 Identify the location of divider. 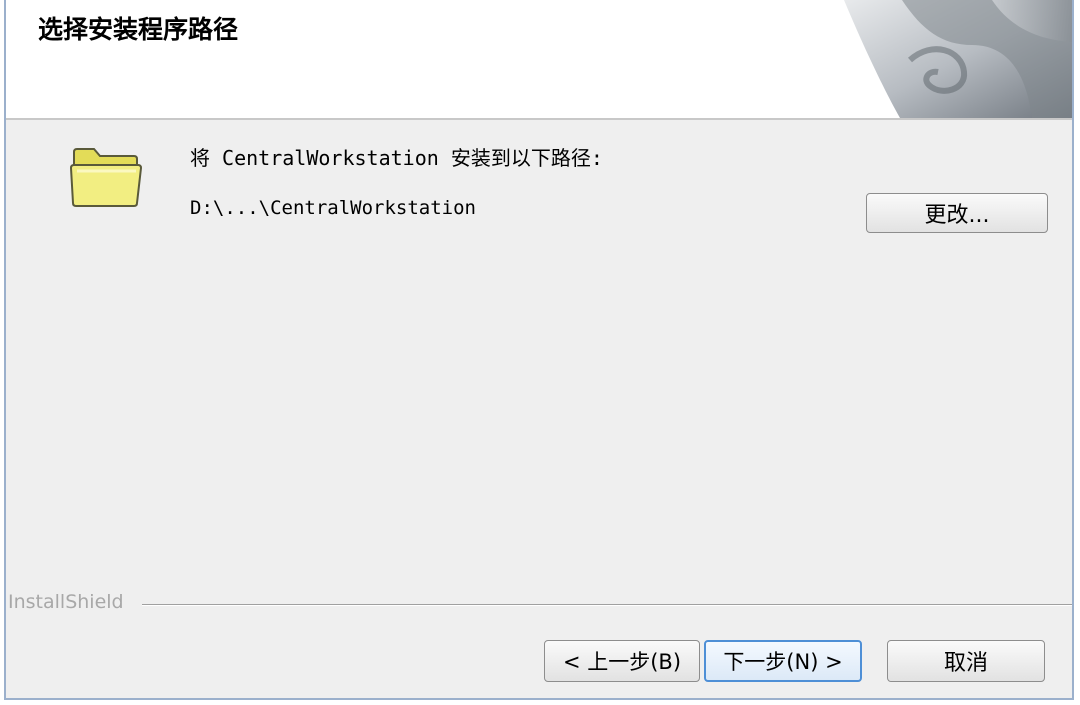
(607, 605).